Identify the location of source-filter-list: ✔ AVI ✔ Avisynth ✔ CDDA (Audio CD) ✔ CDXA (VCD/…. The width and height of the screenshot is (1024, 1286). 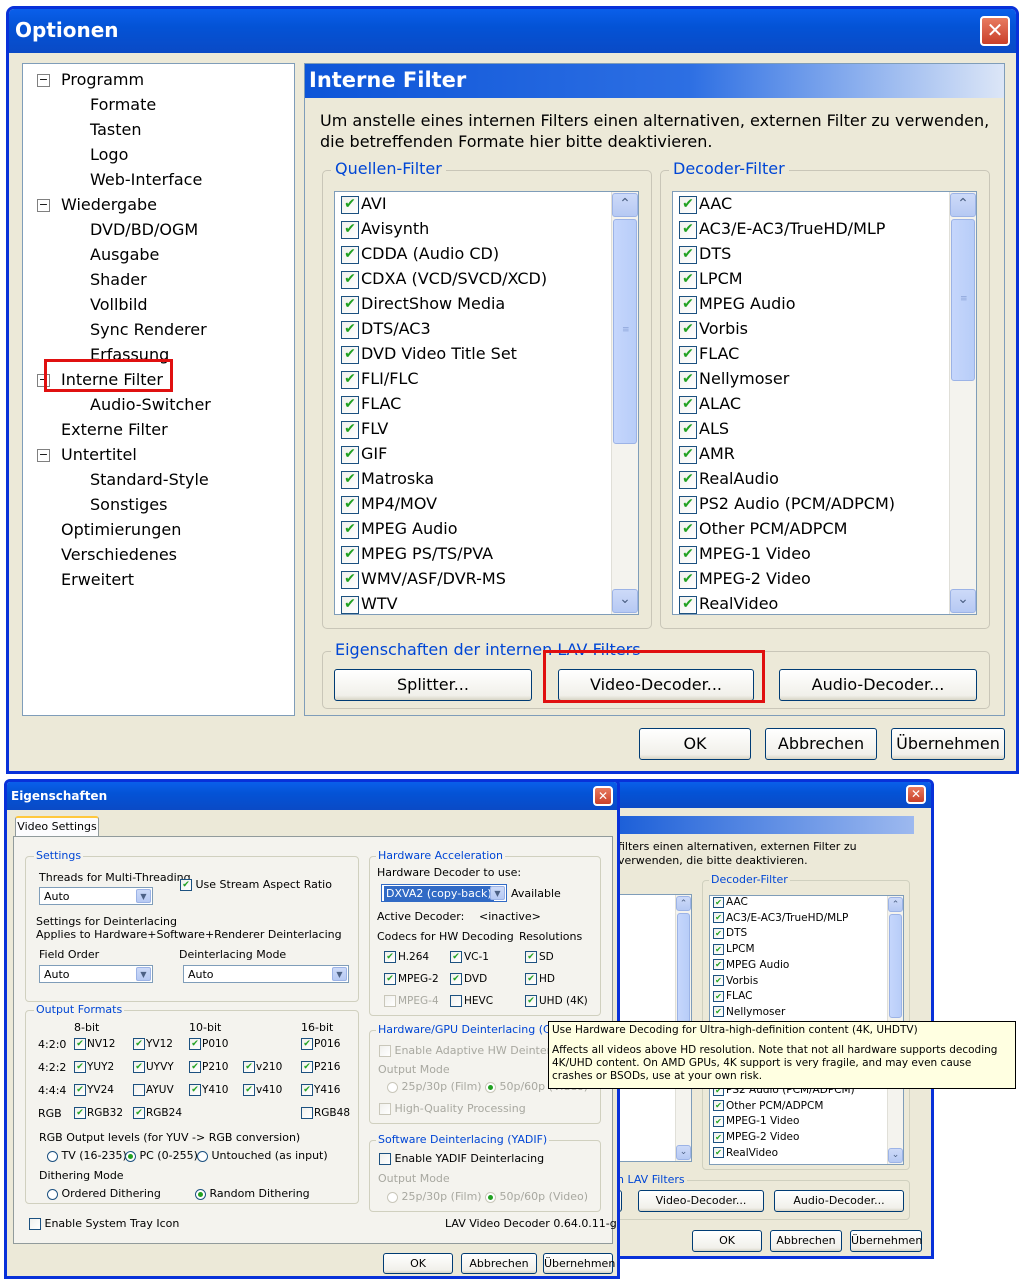
(486, 403).